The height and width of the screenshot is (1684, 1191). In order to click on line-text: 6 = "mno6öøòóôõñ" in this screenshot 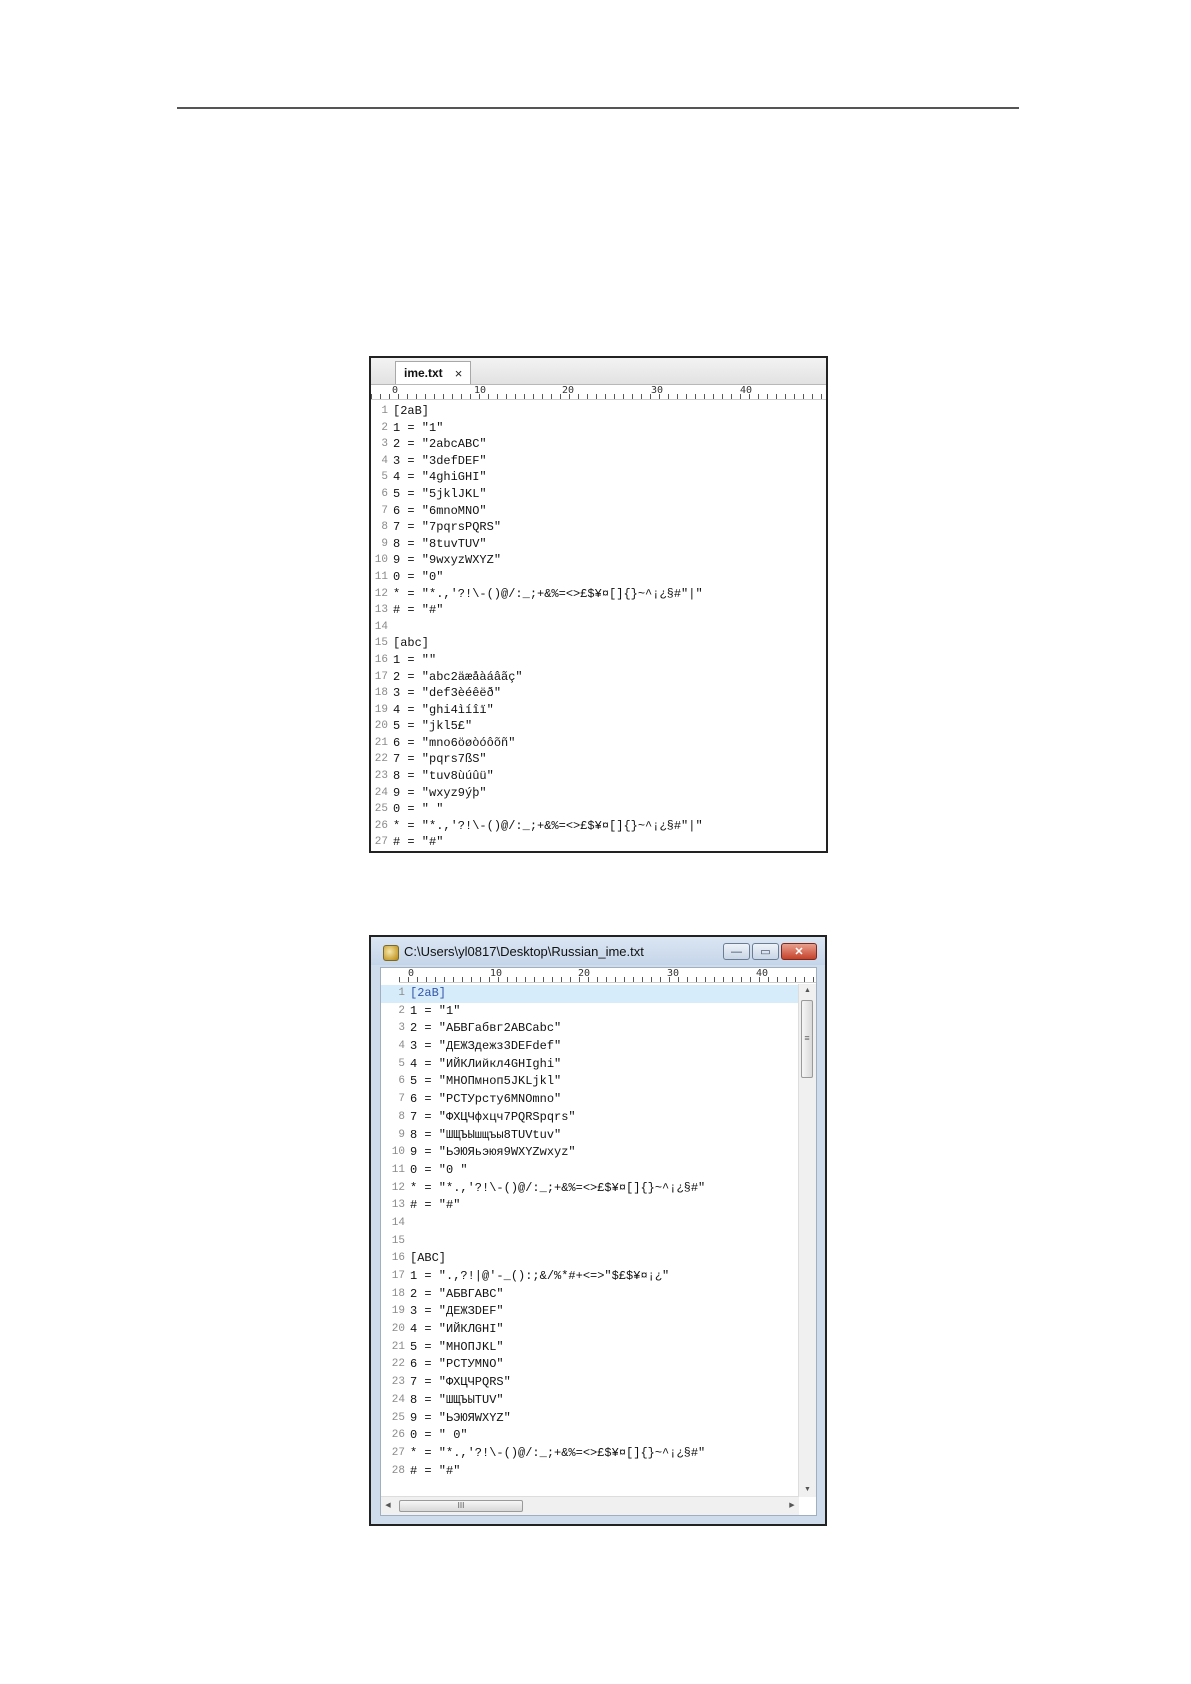, I will do `click(454, 742)`.